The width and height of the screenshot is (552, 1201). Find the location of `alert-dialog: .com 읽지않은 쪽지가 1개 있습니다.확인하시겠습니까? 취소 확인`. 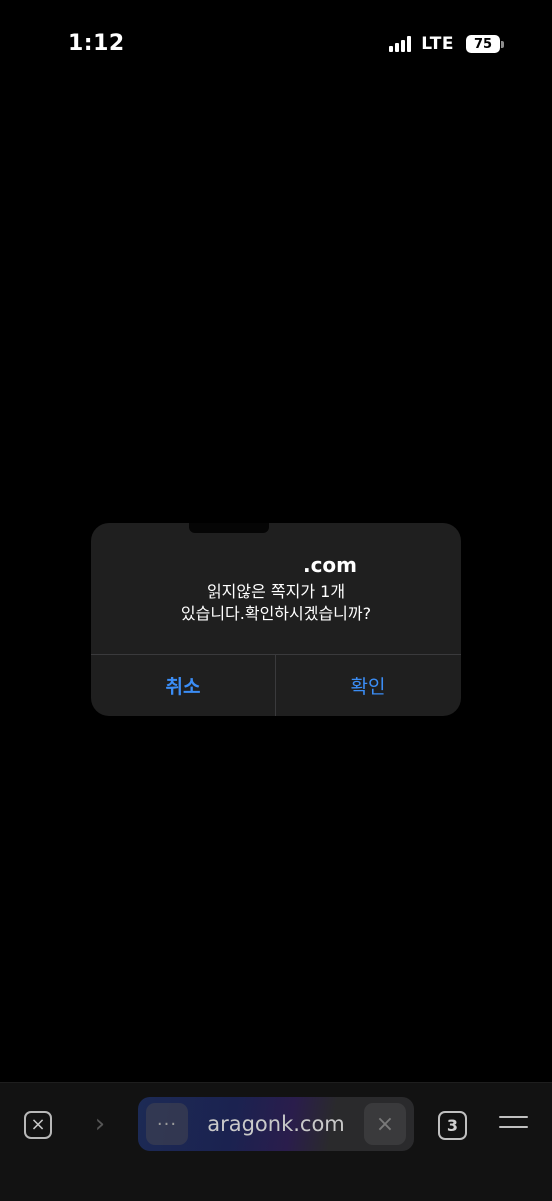

alert-dialog: .com 읽지않은 쪽지가 1개 있습니다.확인하시겠습니까? 취소 확인 is located at coordinates (276, 619).